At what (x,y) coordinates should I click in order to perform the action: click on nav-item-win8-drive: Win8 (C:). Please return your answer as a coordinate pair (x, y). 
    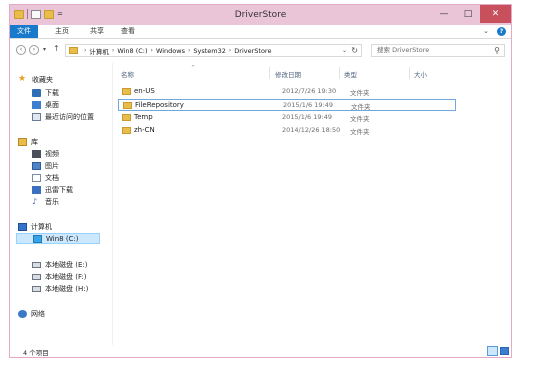
    Looking at the image, I should click on (58, 238).